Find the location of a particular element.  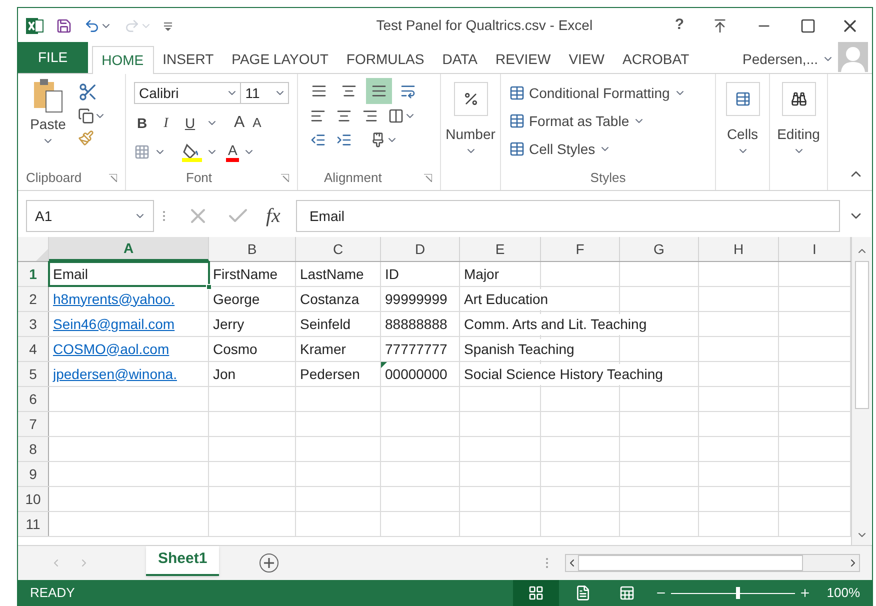

font-color-button: A is located at coordinates (233, 152).